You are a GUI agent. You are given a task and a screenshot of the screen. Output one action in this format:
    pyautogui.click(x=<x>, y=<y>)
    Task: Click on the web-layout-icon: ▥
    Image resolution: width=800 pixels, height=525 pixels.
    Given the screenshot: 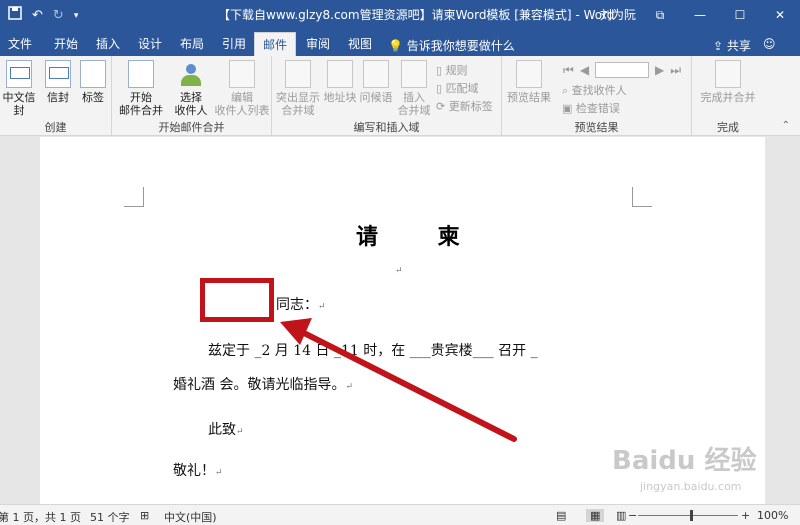 What is the action you would take?
    pyautogui.click(x=621, y=515)
    